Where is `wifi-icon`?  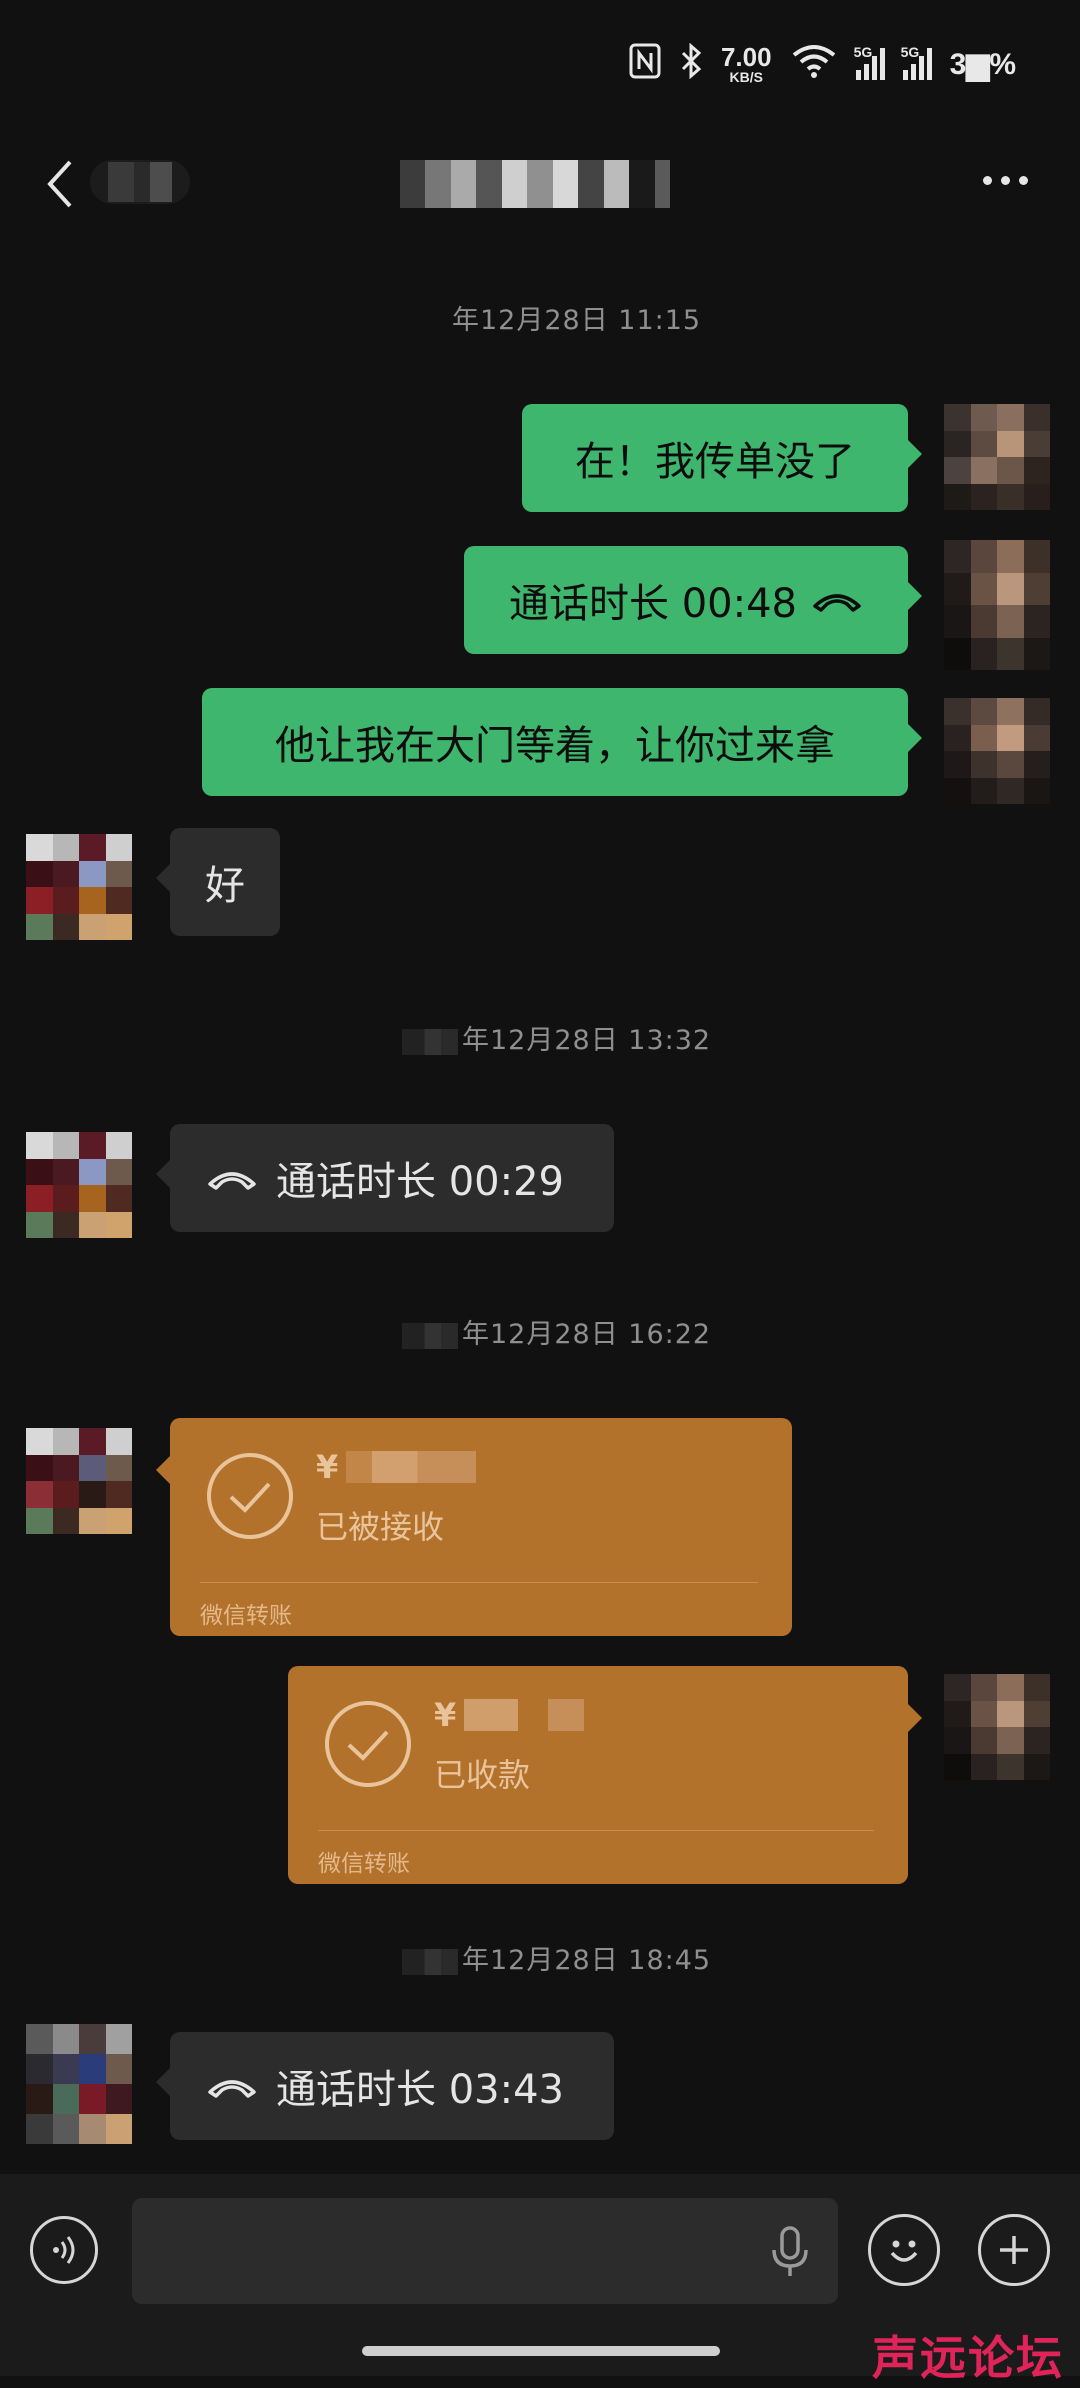
wifi-icon is located at coordinates (814, 64).